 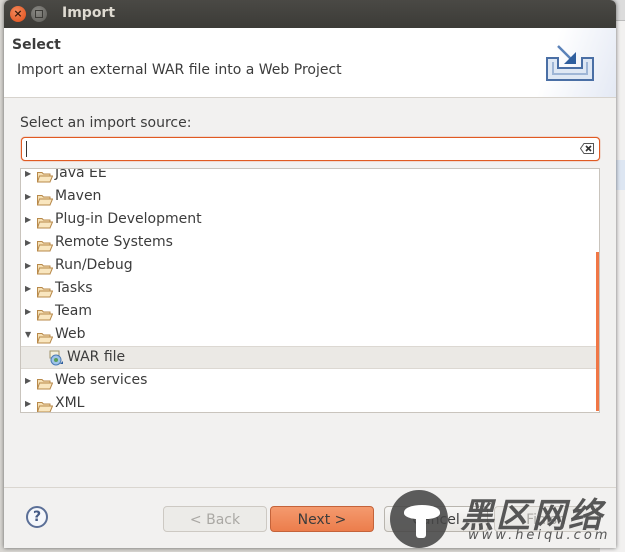 What do you see at coordinates (114, 242) in the screenshot?
I see `tree-item-label: Remote Systems` at bounding box center [114, 242].